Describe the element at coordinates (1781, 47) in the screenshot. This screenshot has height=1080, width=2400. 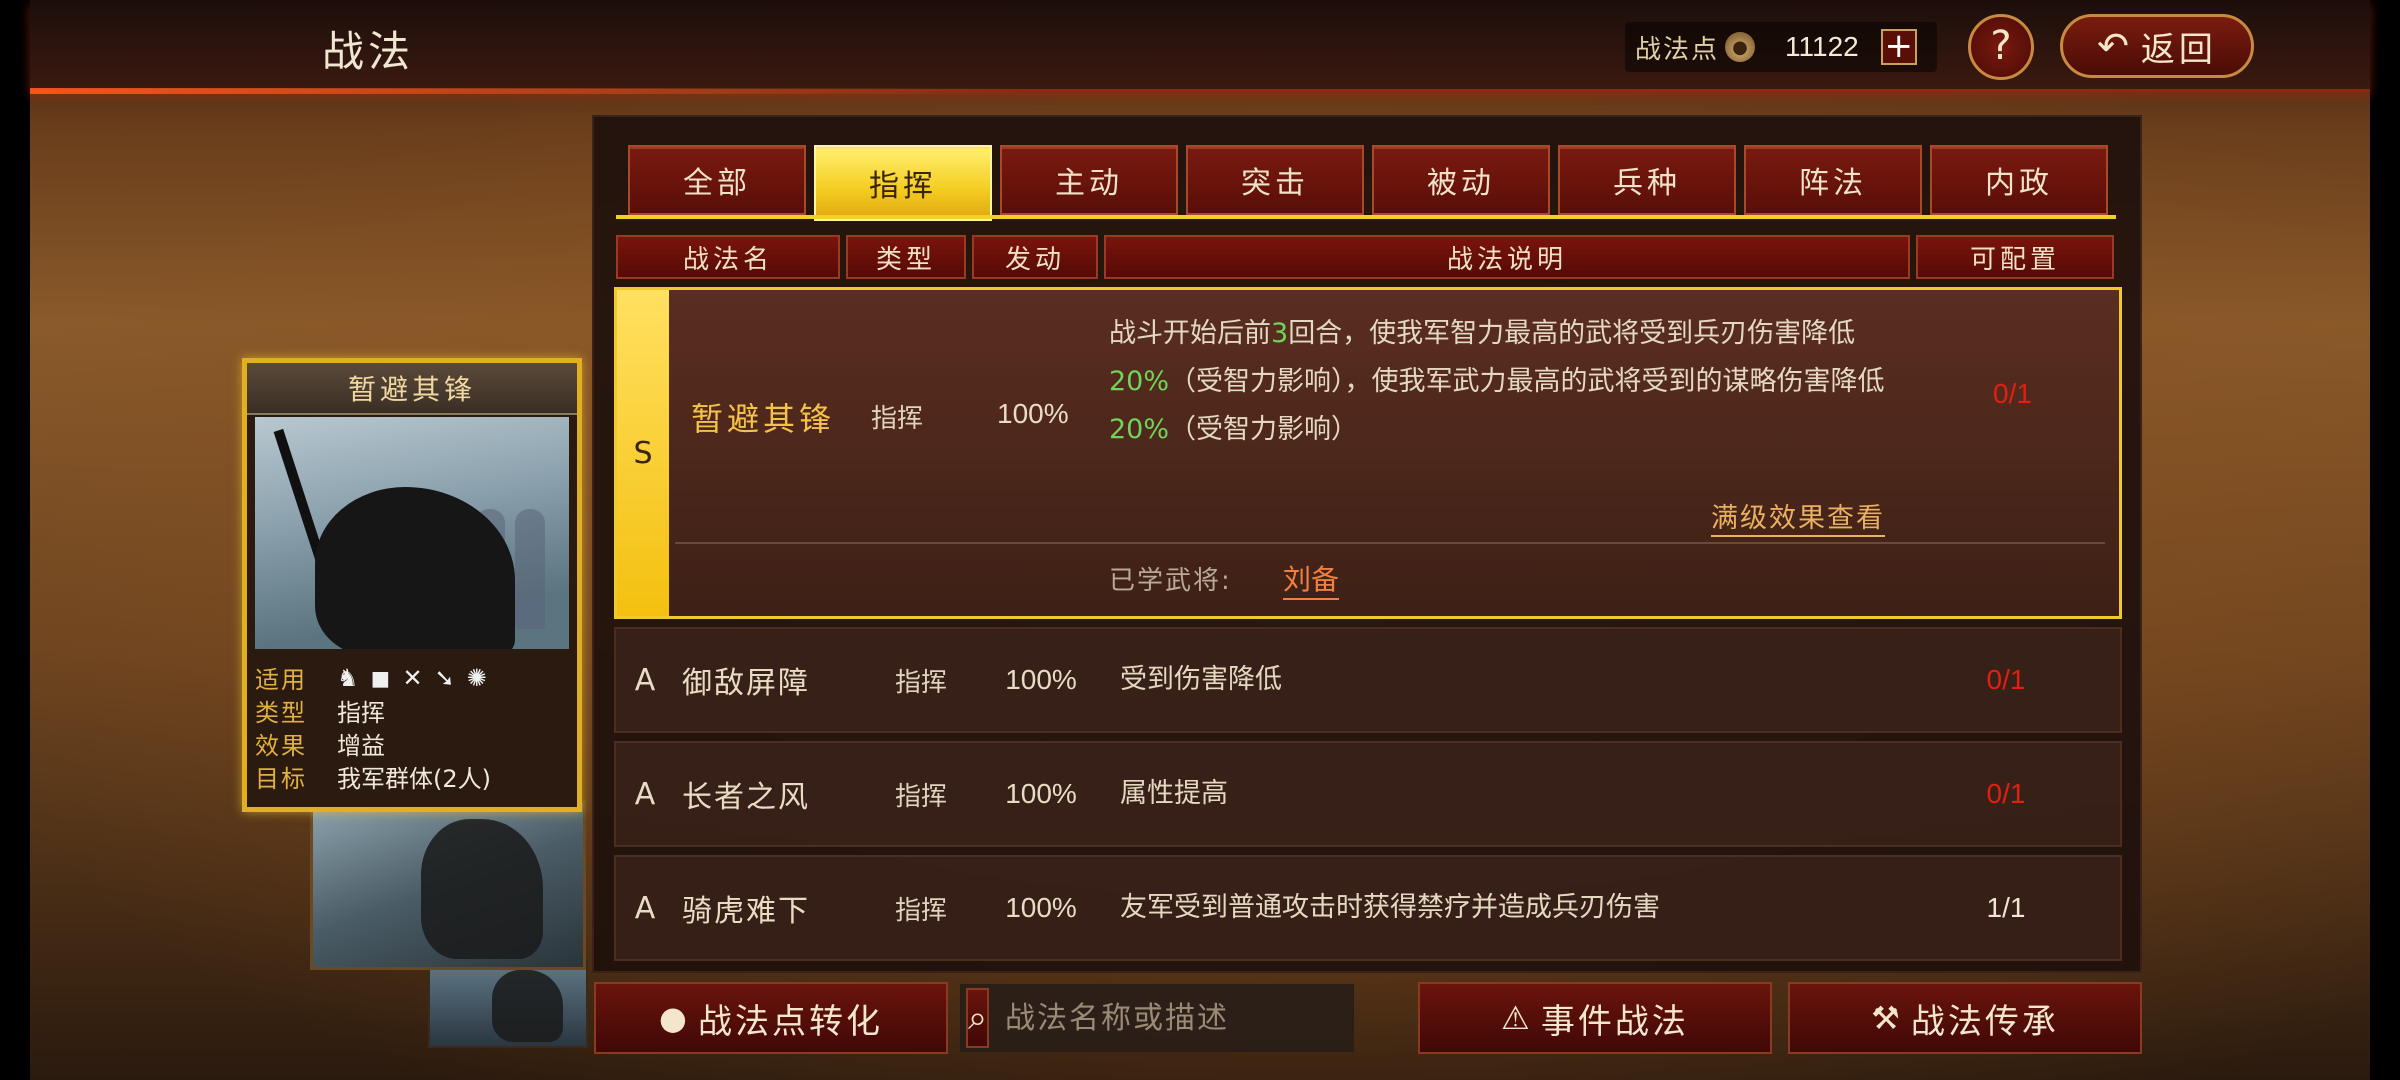
I see `skill-points-display: 战法点 ● 11122 +` at that location.